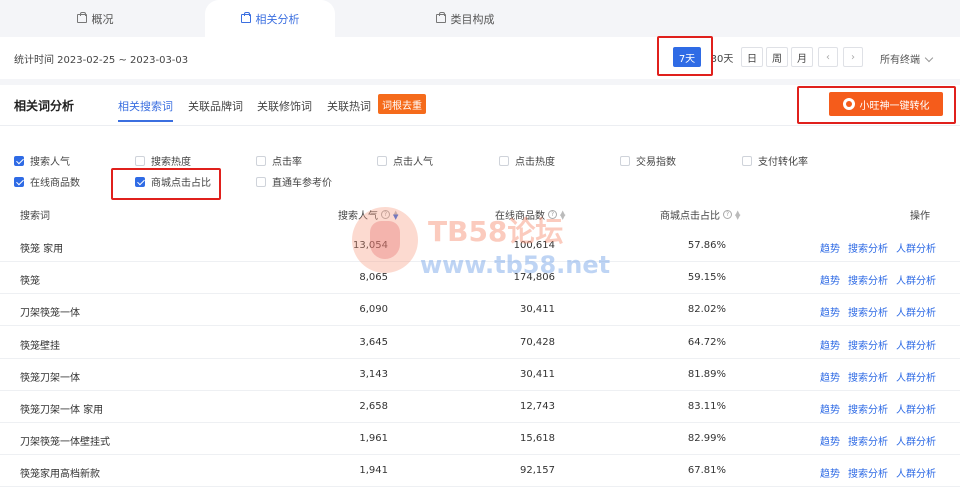 Image resolution: width=960 pixels, height=495 pixels. Describe the element at coordinates (277, 19) in the screenshot. I see `tab-label: 相关分析` at that location.